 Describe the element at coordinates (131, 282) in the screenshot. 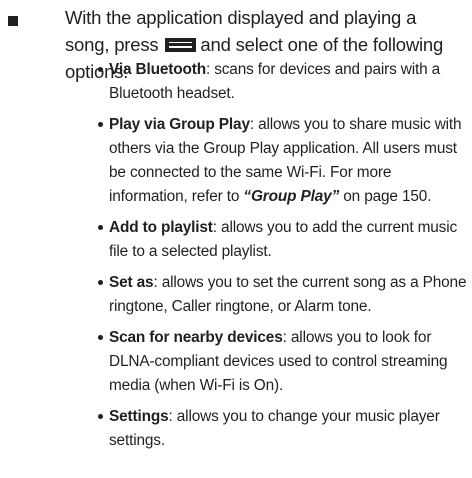

I see `option-term: Set as` at that location.